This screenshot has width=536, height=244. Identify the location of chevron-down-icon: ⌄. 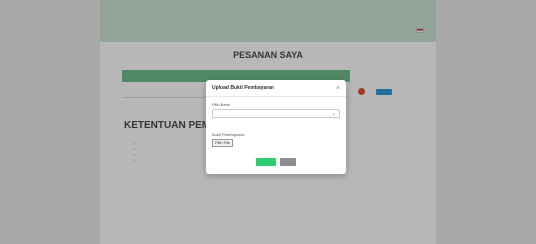
(333, 113).